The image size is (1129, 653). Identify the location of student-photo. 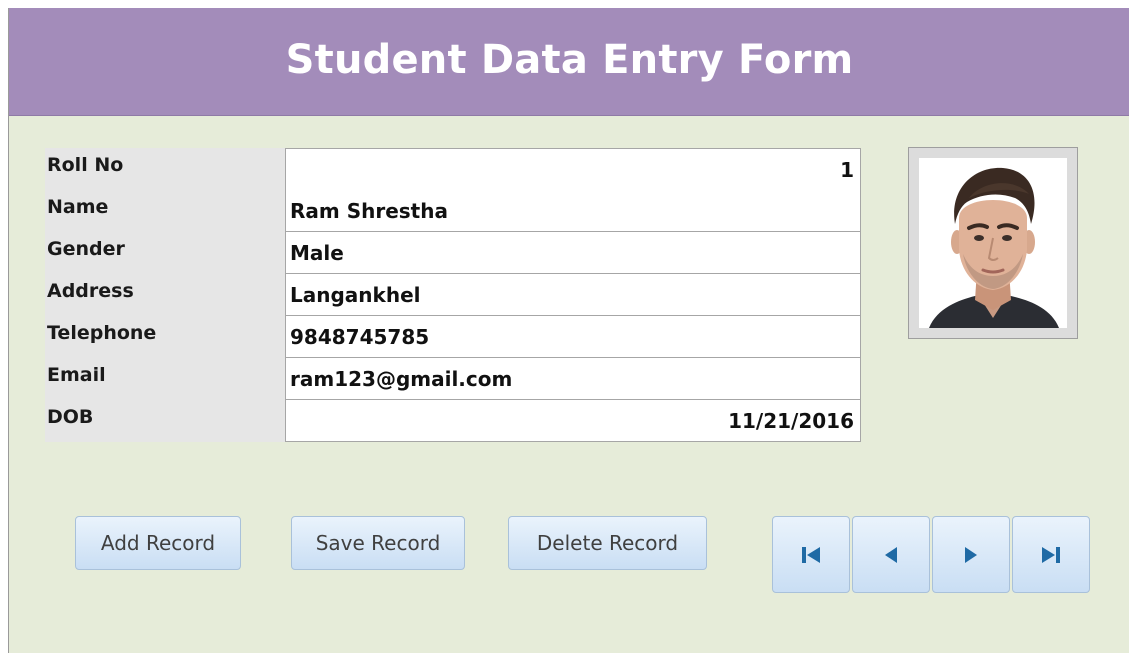
(993, 243).